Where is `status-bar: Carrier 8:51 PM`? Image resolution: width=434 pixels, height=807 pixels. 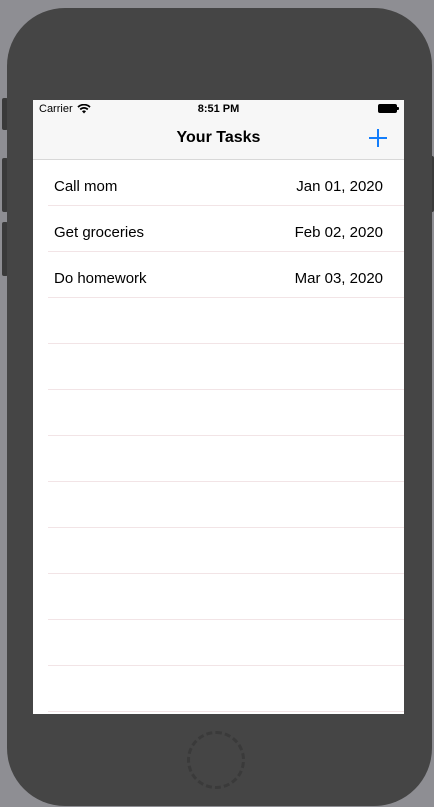 status-bar: Carrier 8:51 PM is located at coordinates (218, 109).